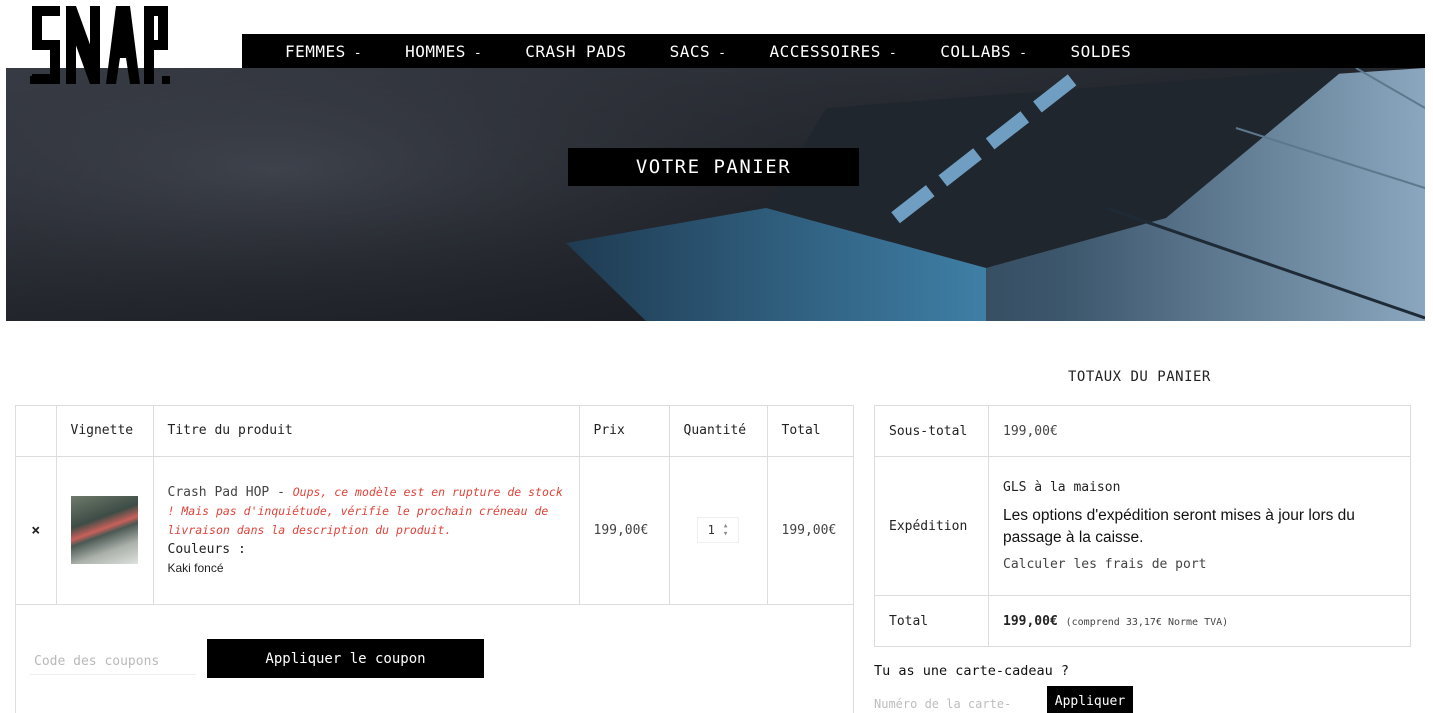  I want to click on remove-cell: ×, so click(36, 530).